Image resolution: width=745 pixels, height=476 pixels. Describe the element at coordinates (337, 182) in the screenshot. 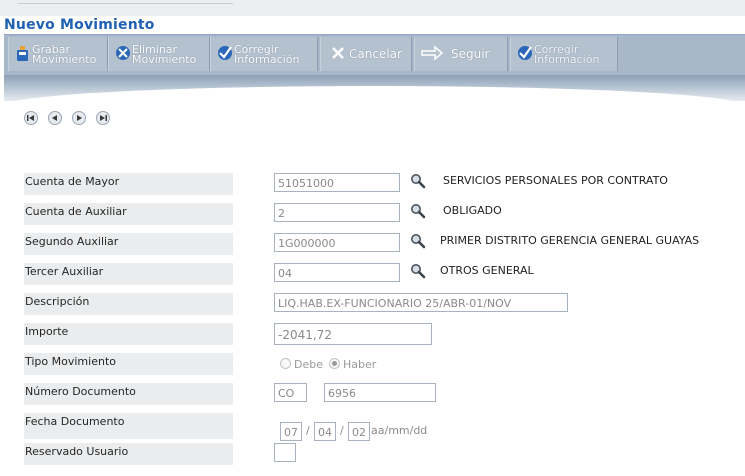

I see `cuenta-mayor-input: 51051000` at that location.